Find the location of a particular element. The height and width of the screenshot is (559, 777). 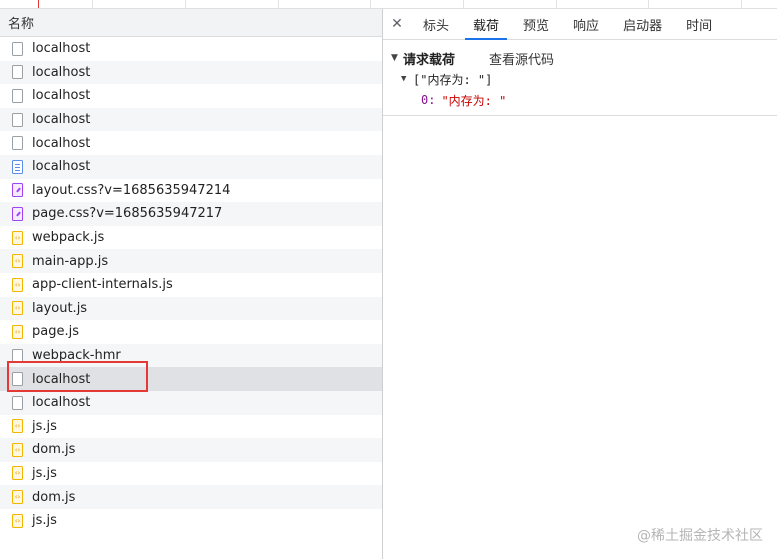

tab-timing: 时间 is located at coordinates (699, 24).